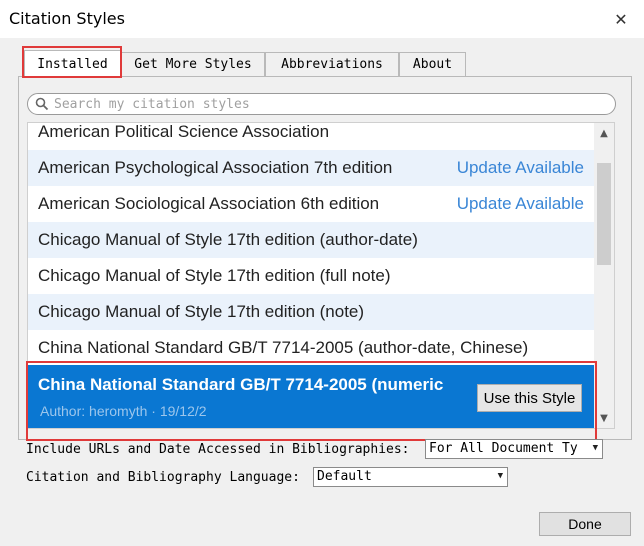  What do you see at coordinates (585, 524) in the screenshot?
I see `done-button: Done` at bounding box center [585, 524].